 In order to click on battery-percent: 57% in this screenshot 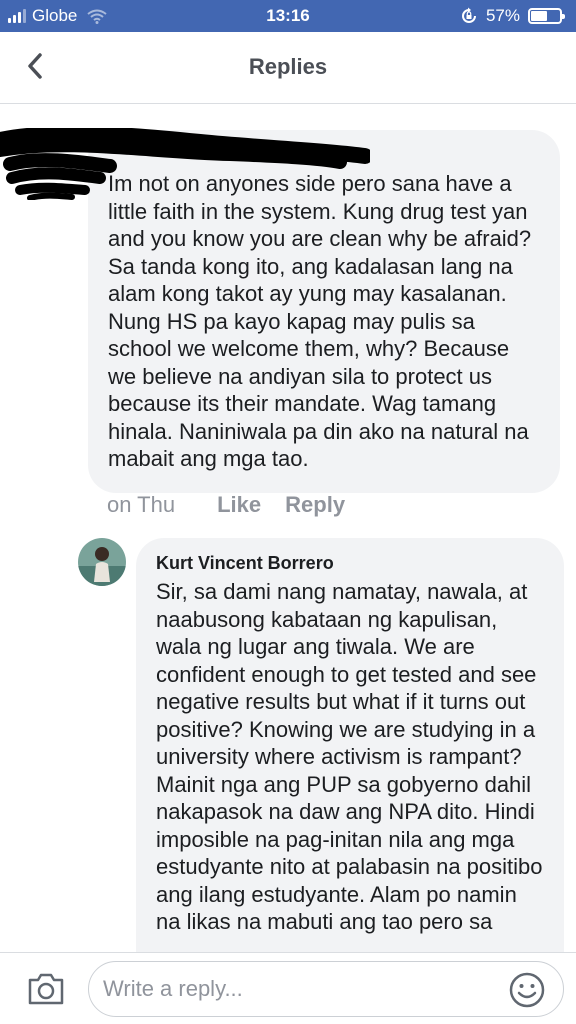, I will do `click(502, 15)`.